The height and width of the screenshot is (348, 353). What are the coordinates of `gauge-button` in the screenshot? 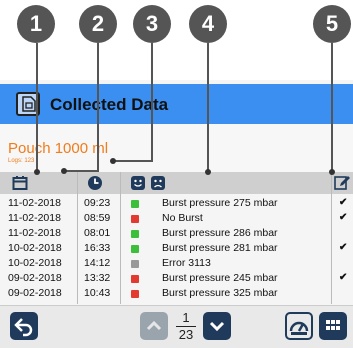 It's located at (299, 326).